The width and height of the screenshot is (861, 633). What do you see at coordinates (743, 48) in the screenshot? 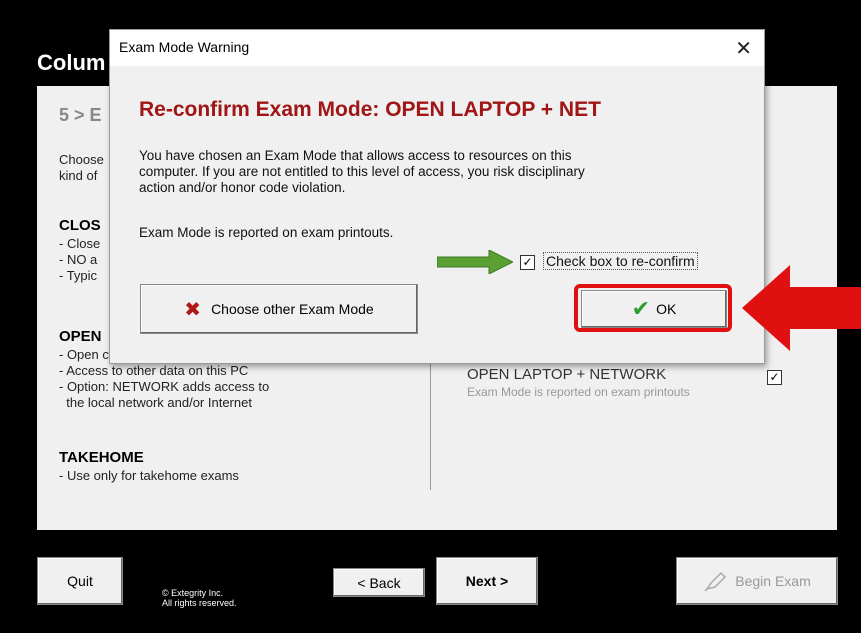
I see `close-icon: ✕` at bounding box center [743, 48].